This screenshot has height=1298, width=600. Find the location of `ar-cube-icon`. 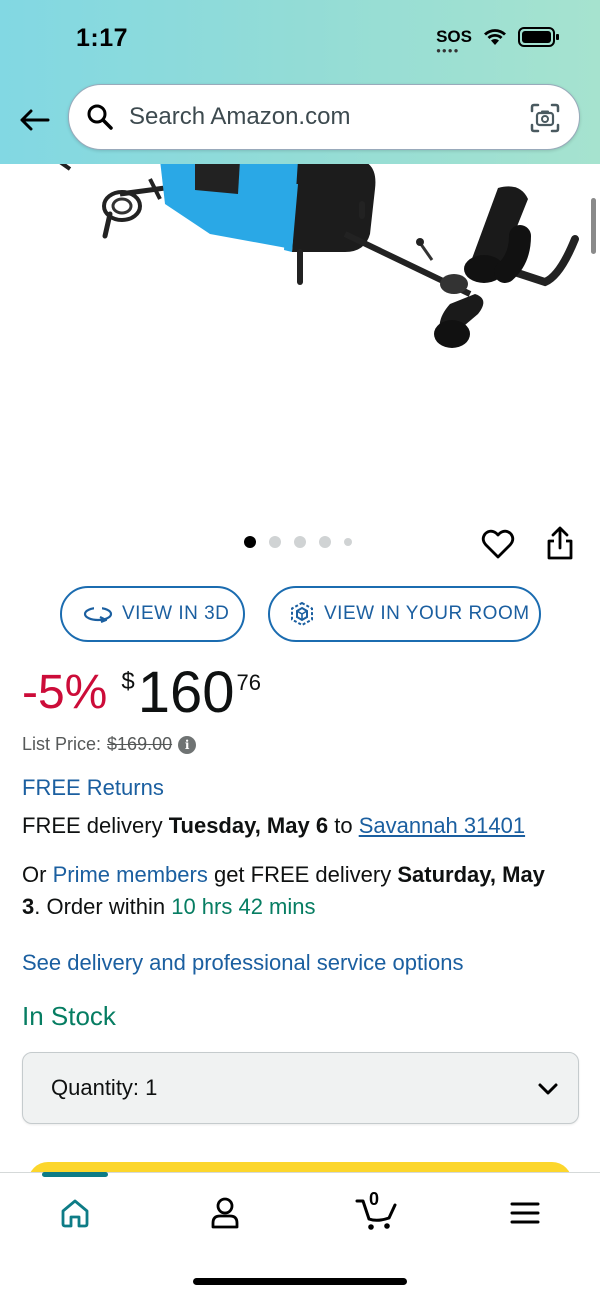

ar-cube-icon is located at coordinates (302, 614).